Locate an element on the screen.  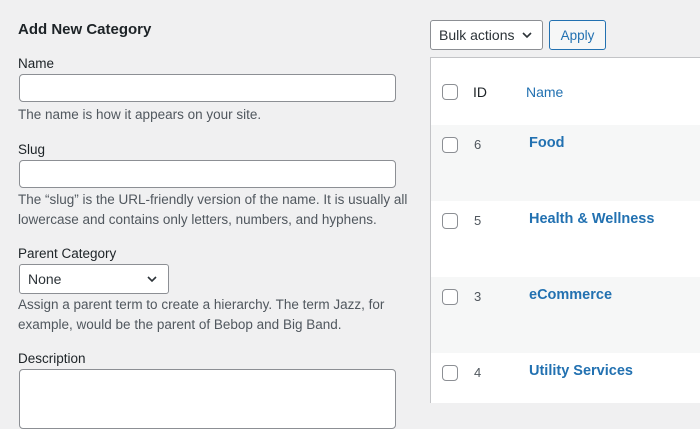
apply-button: Apply is located at coordinates (577, 35).